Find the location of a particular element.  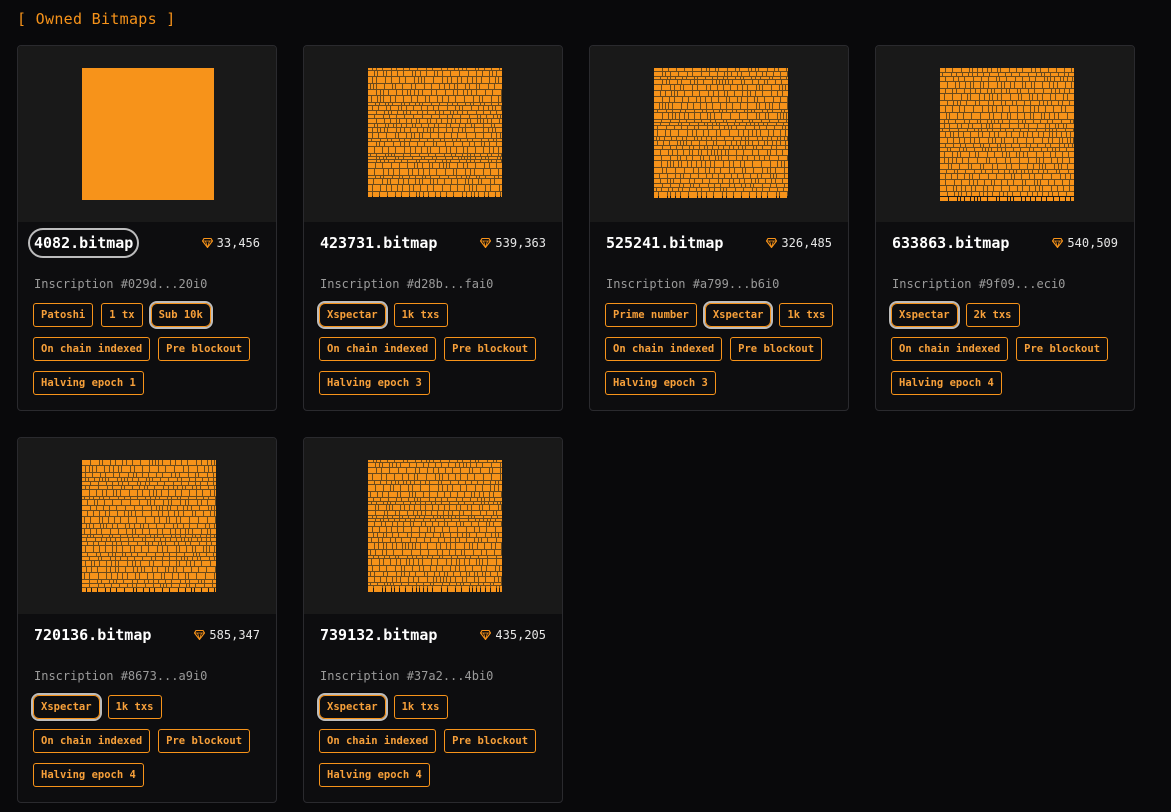

bitmap-value: 585,347 is located at coordinates (227, 635).